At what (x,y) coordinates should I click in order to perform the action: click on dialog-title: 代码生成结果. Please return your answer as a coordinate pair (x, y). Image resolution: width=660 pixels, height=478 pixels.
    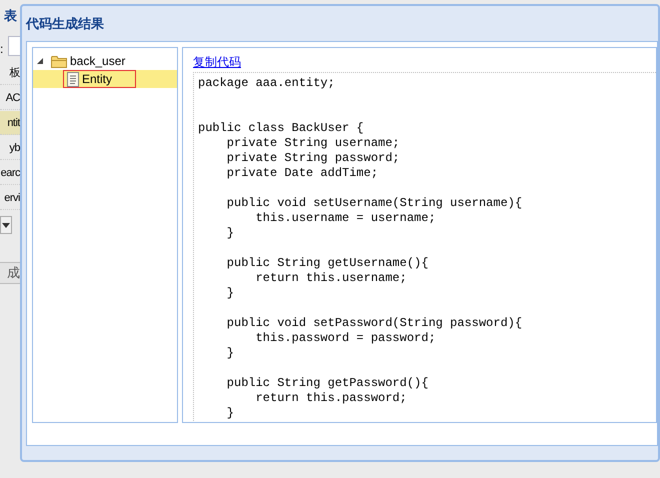
    Looking at the image, I should click on (64, 24).